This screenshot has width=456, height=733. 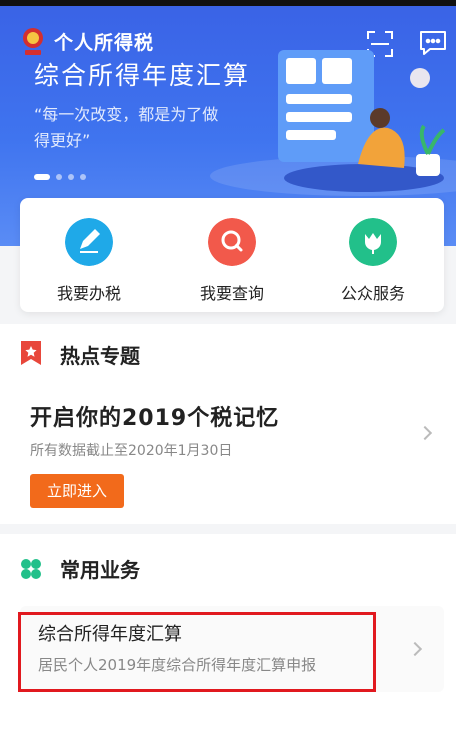 I want to click on carousel-indicator, so click(x=60, y=177).